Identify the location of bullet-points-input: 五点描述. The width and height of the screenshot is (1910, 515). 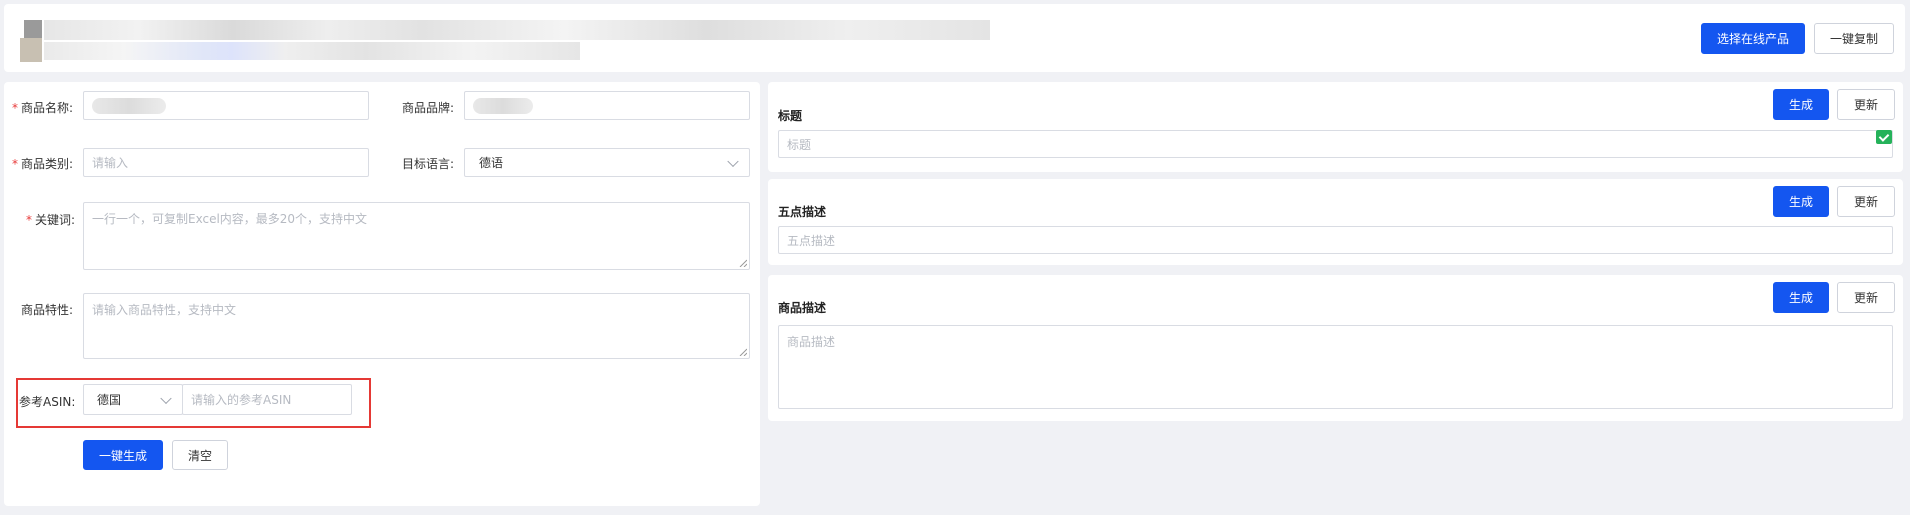
(1335, 240).